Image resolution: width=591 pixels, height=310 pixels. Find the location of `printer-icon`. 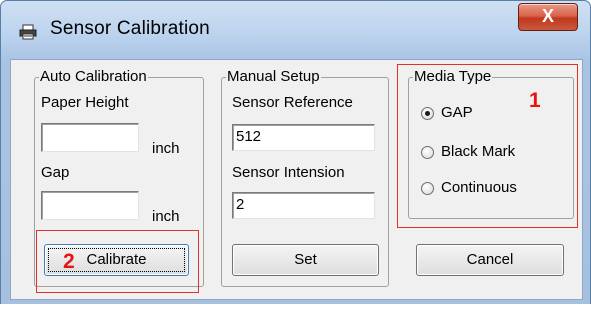

printer-icon is located at coordinates (28, 32).